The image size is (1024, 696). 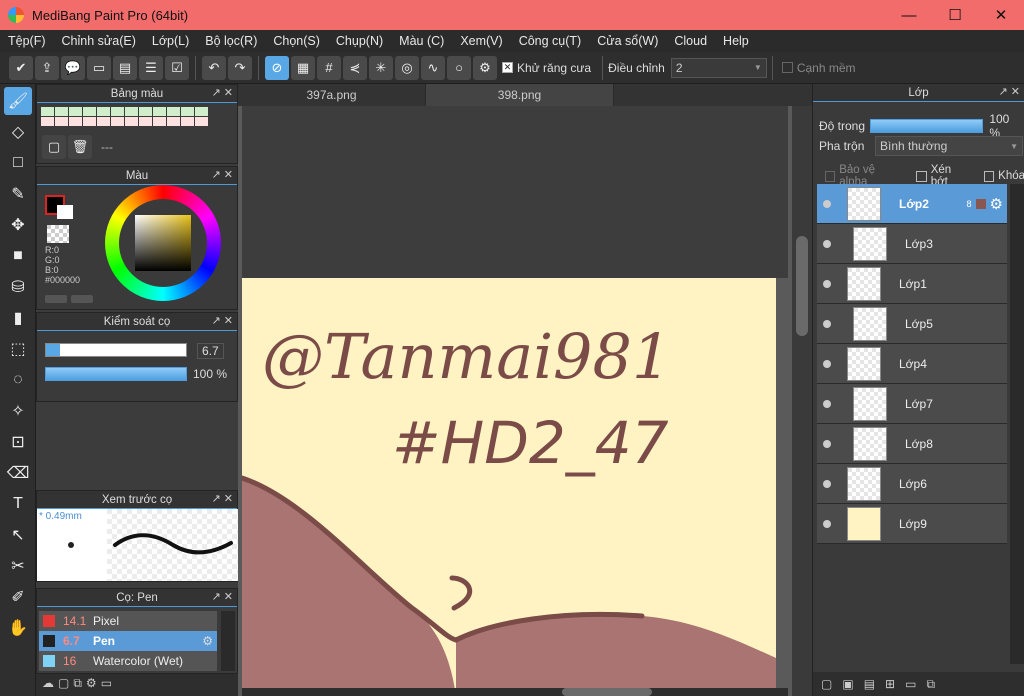 What do you see at coordinates (912, 284) in the screenshot?
I see `layer-row-lop1: Lớp1` at bounding box center [912, 284].